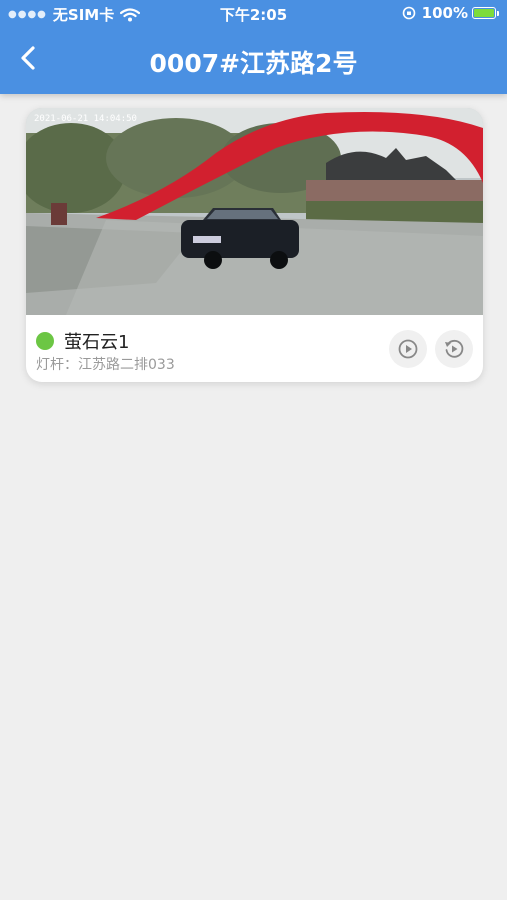  Describe the element at coordinates (45, 341) in the screenshot. I see `online-status-dot` at that location.